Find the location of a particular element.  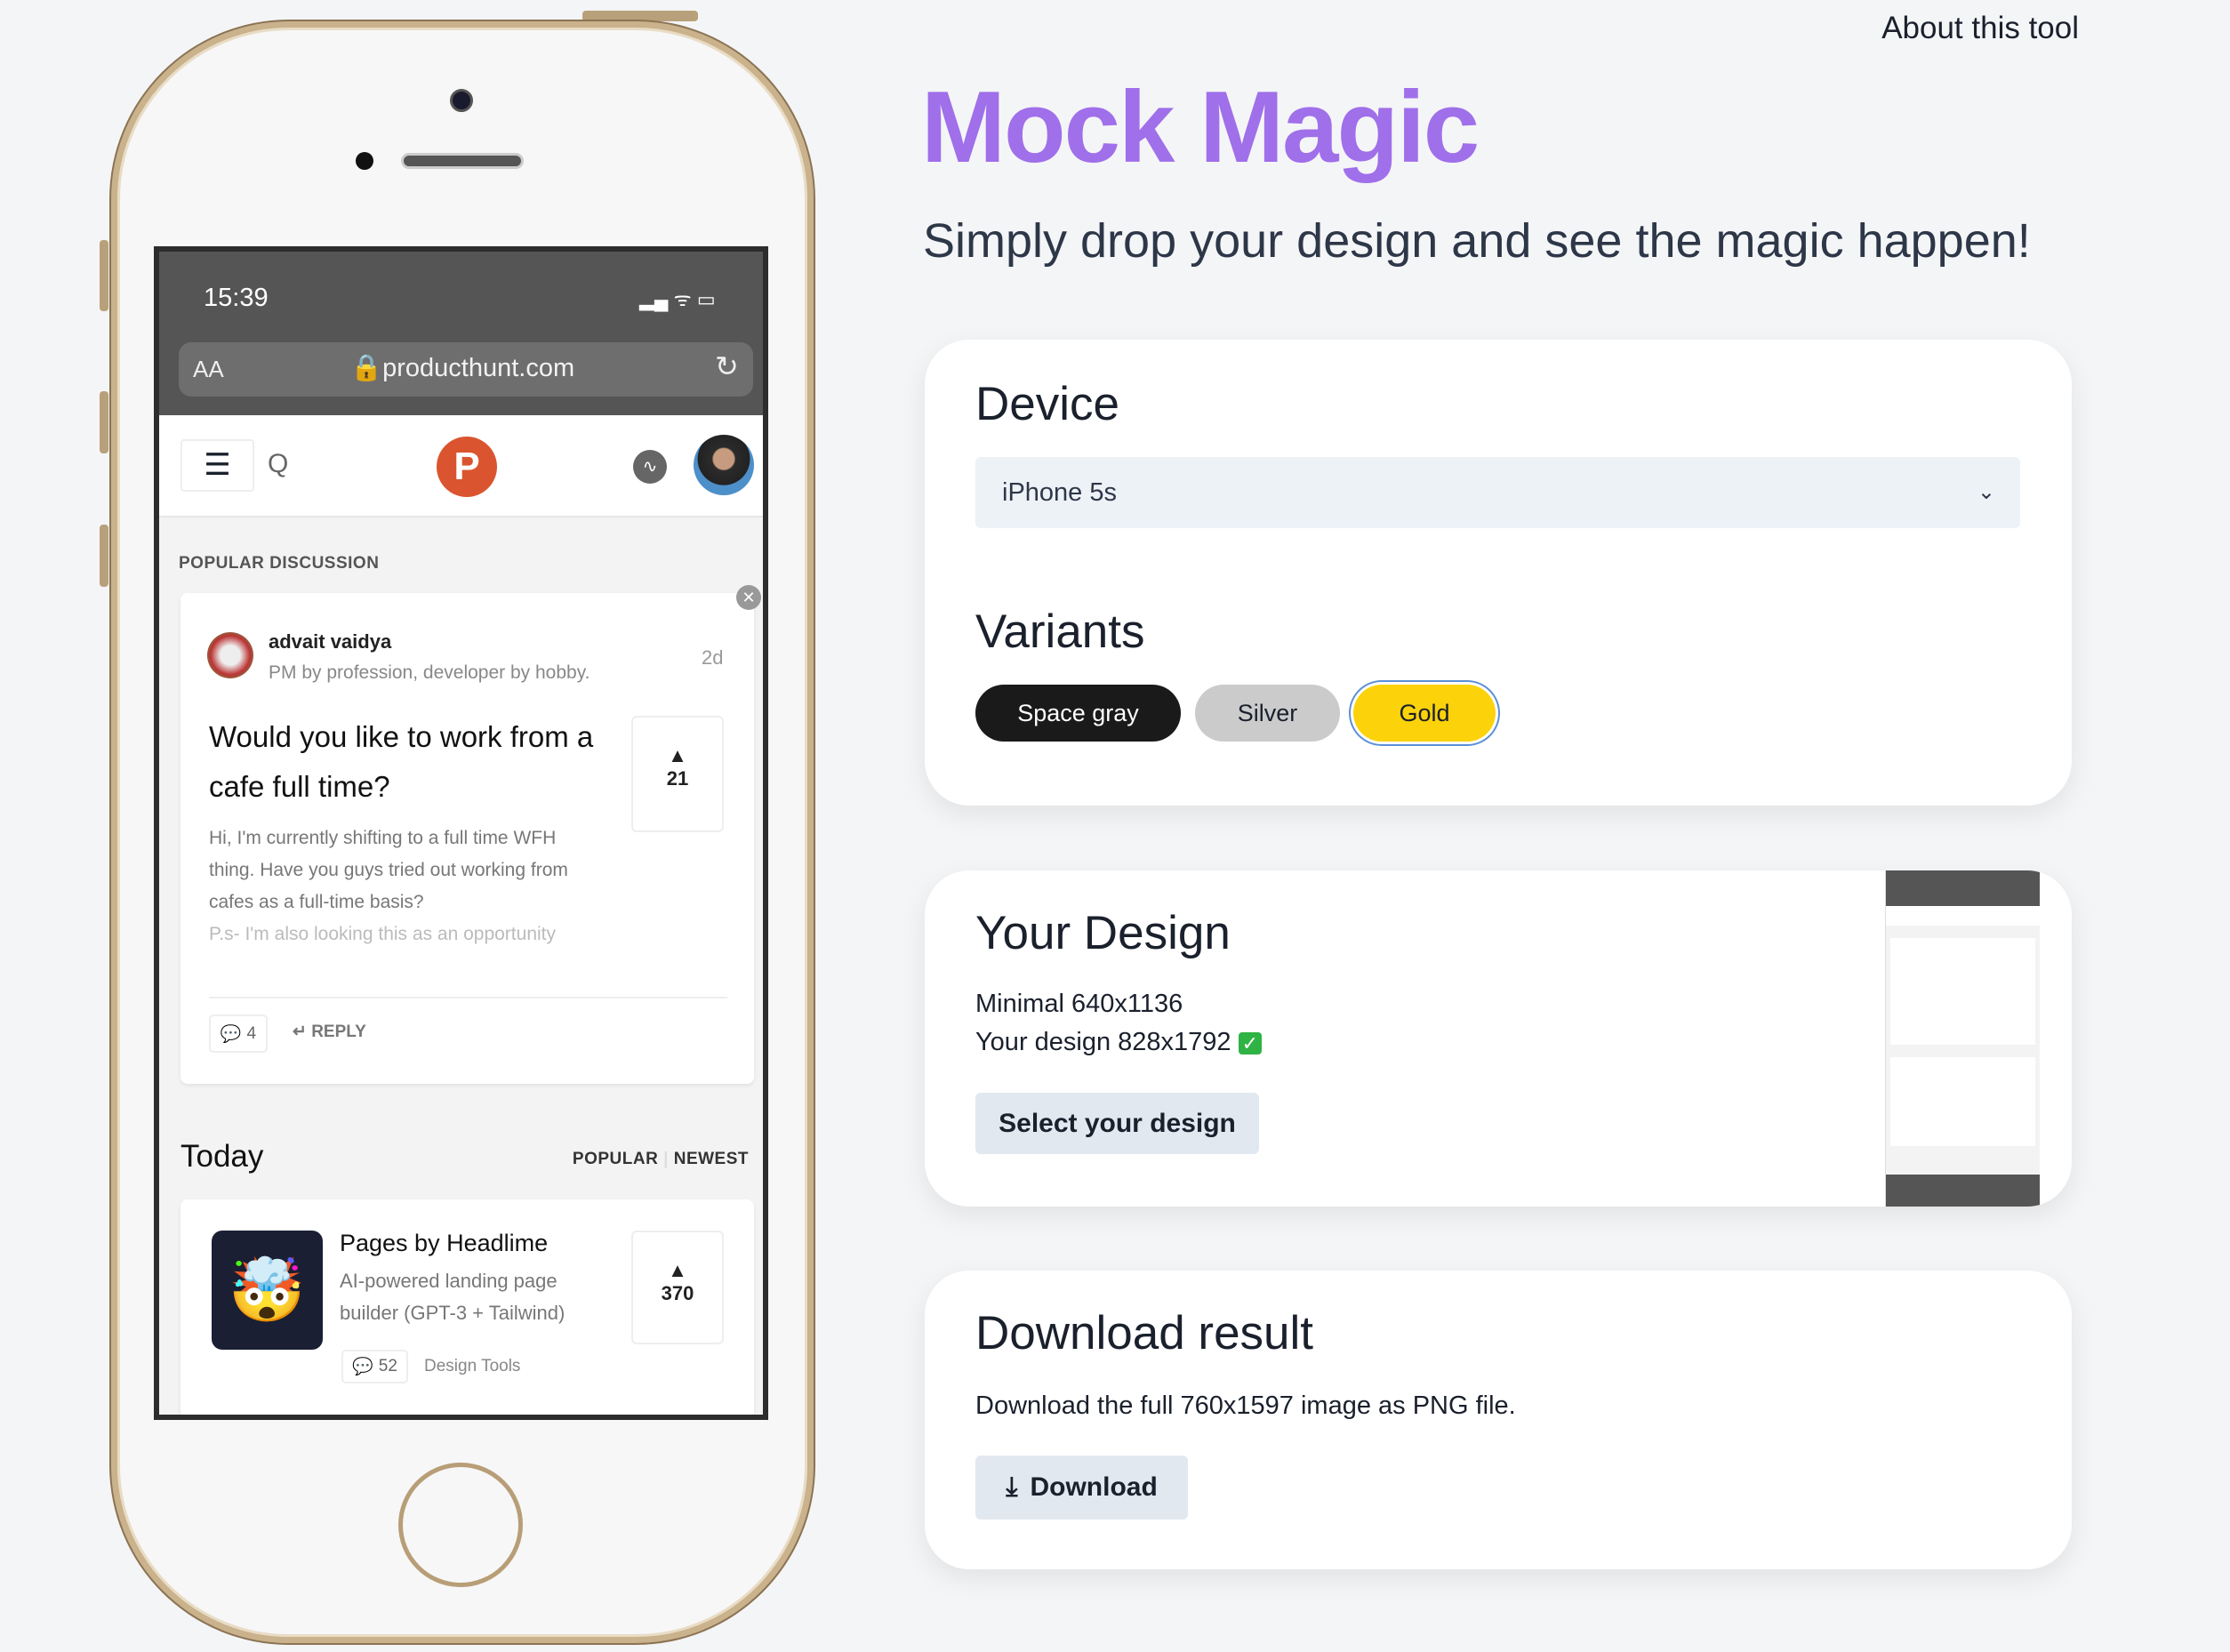

search-icon: Q is located at coordinates (278, 464).